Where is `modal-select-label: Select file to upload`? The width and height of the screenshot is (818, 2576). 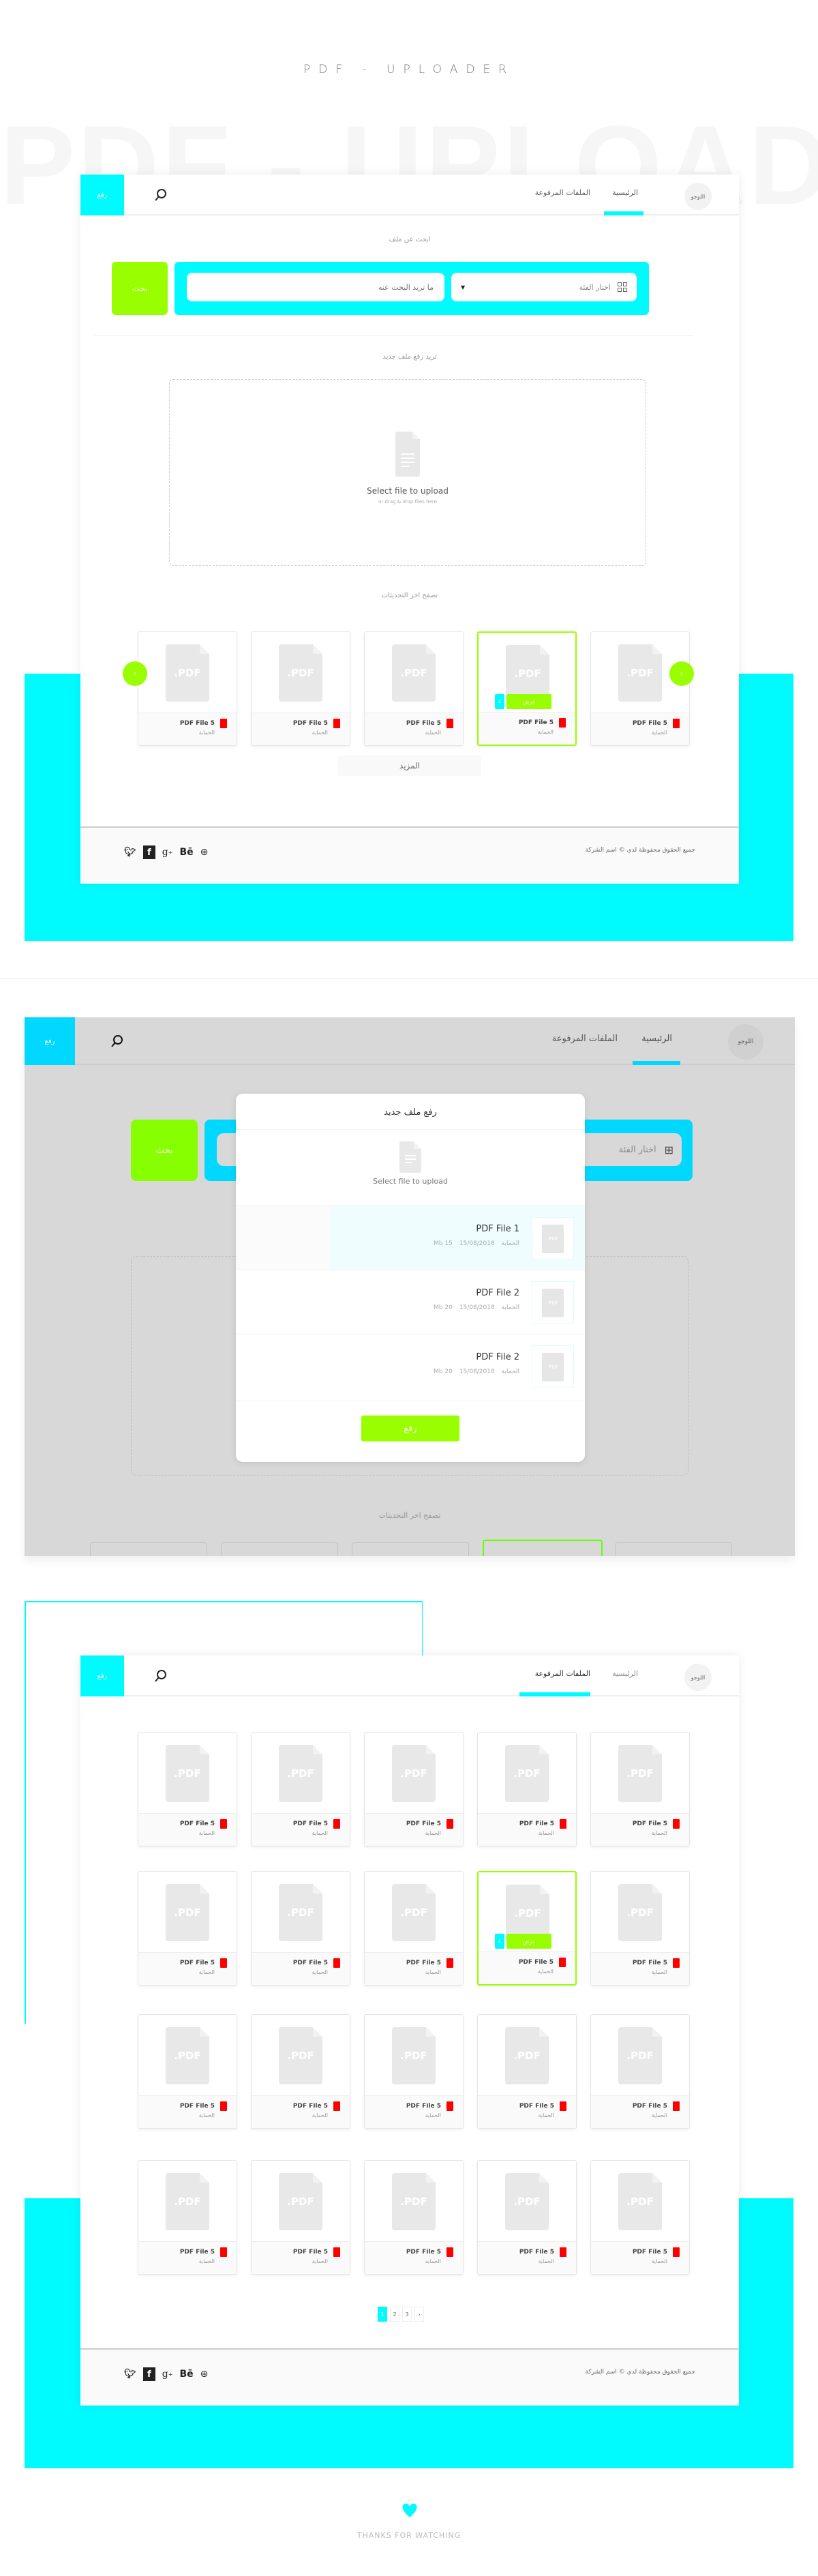 modal-select-label: Select file to upload is located at coordinates (410, 1181).